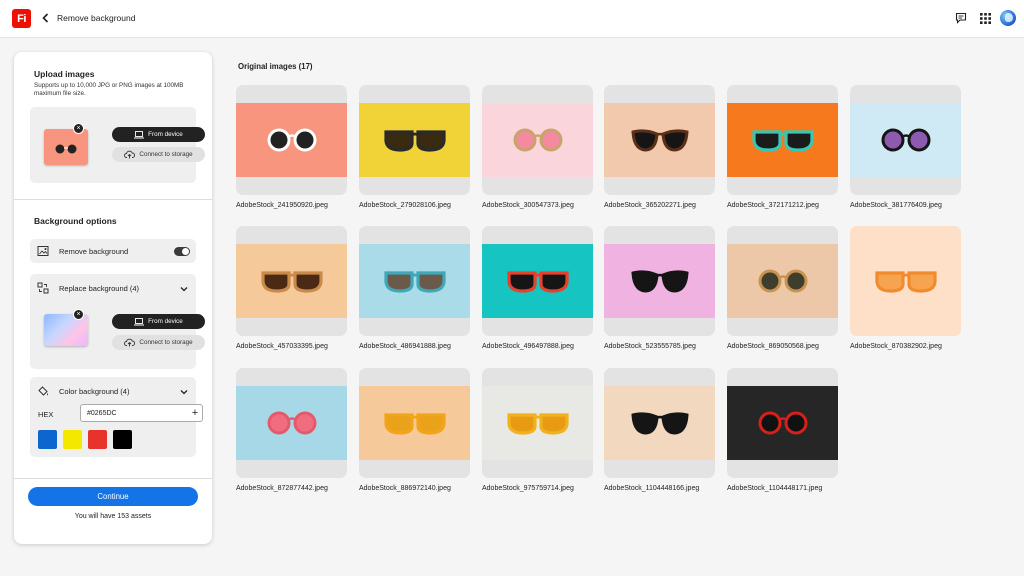 The width and height of the screenshot is (1024, 576). Describe the element at coordinates (405, 346) in the screenshot. I see `image-filename: AdobeStock_486941888.jpeg` at that location.